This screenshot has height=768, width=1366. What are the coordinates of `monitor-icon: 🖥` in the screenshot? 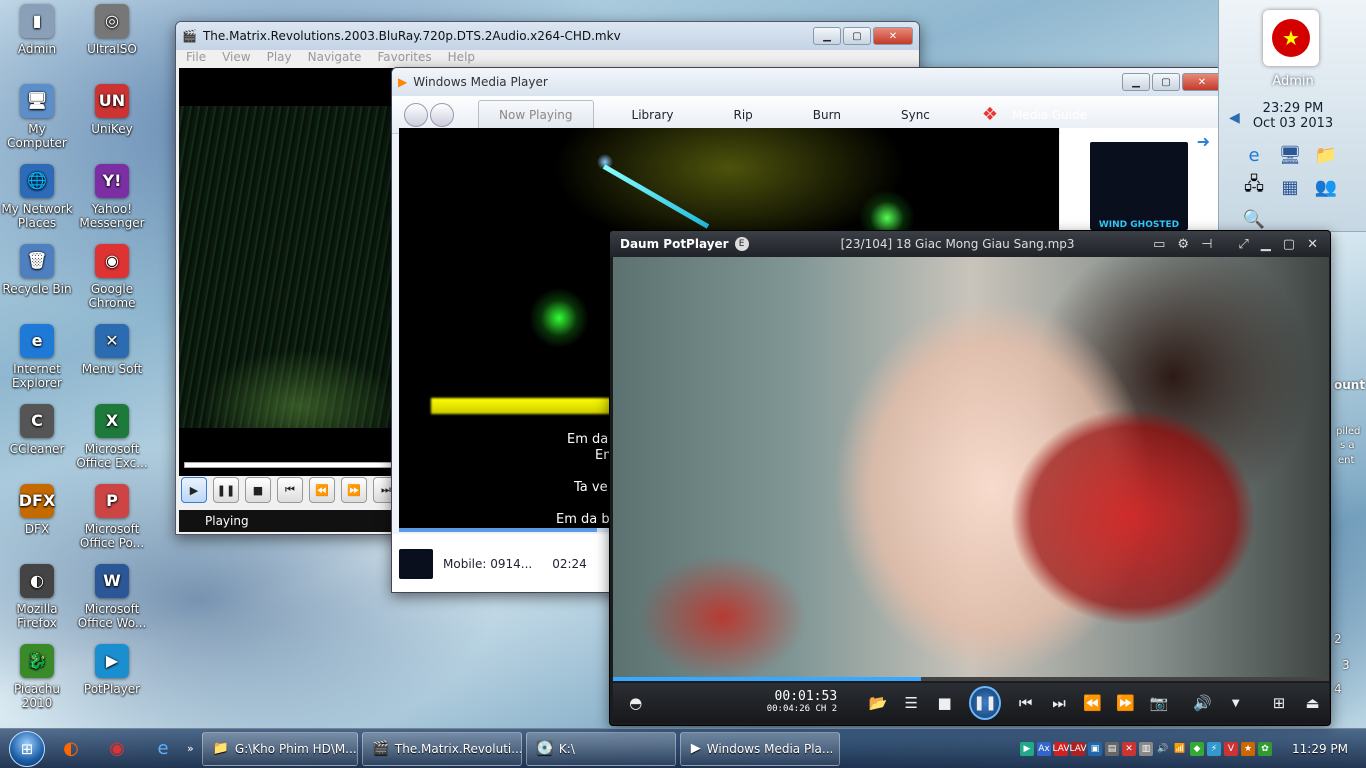 It's located at (1290, 155).